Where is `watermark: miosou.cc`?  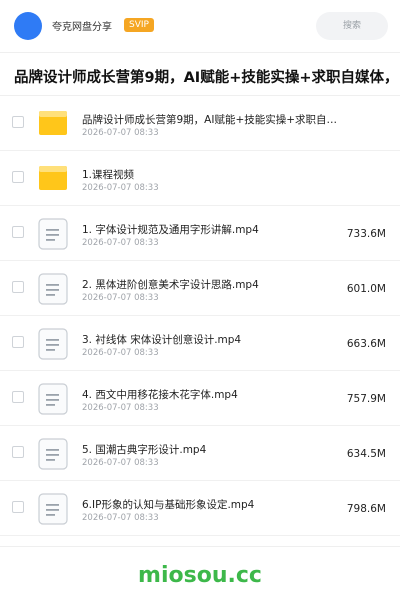
watermark: miosou.cc is located at coordinates (200, 575).